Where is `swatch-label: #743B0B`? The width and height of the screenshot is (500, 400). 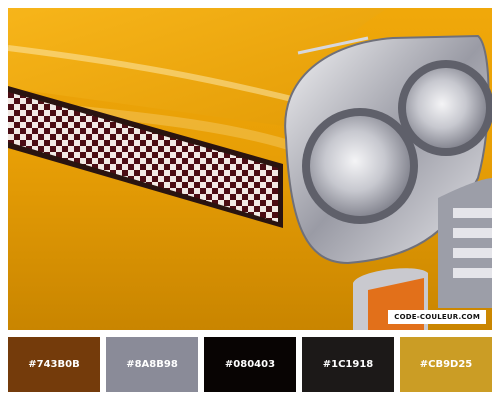 swatch-label: #743B0B is located at coordinates (54, 364).